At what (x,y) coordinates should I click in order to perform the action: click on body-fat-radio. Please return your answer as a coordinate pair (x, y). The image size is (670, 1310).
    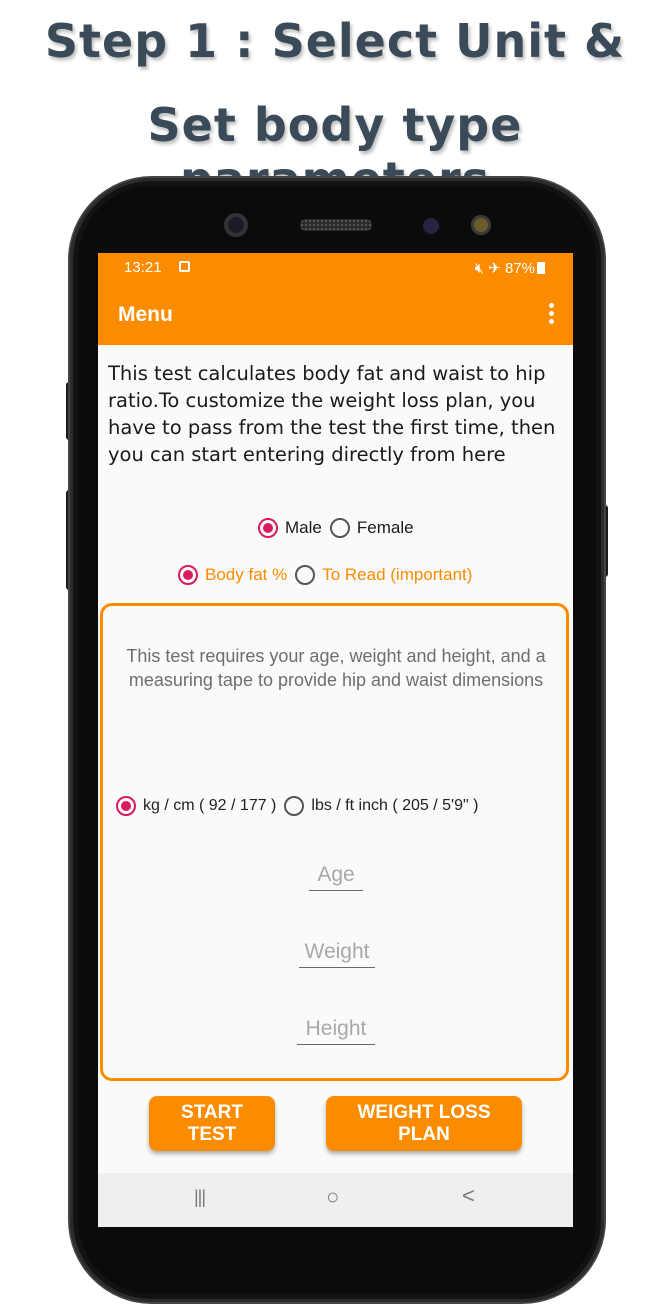
    Looking at the image, I should click on (188, 575).